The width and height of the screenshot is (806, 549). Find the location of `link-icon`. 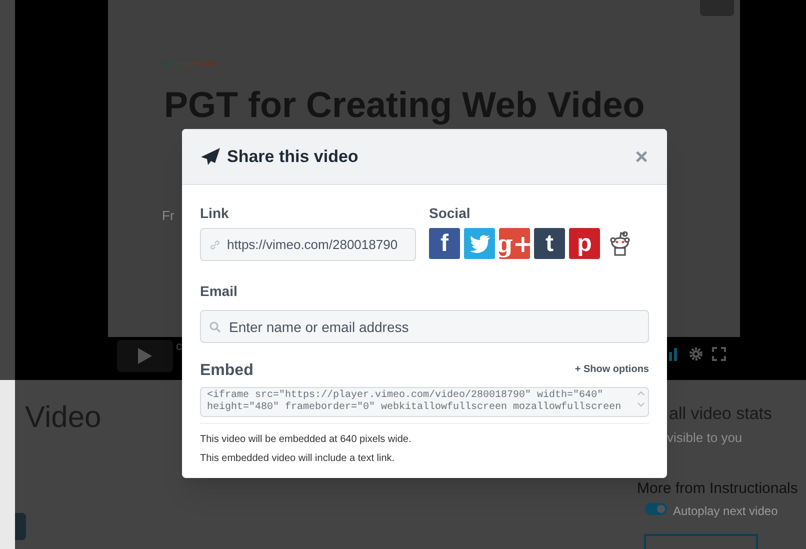

link-icon is located at coordinates (215, 244).